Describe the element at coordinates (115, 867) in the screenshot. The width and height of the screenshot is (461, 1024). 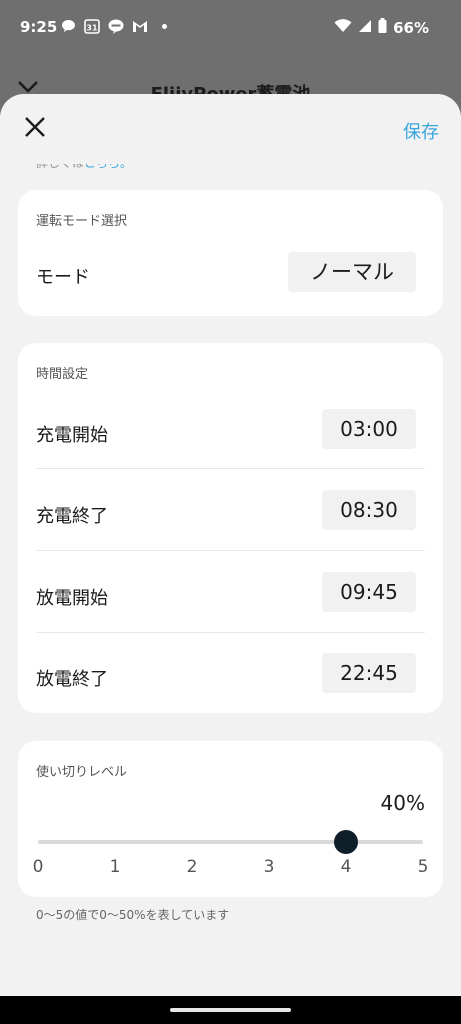
I see `slider-tick-label: 1` at that location.